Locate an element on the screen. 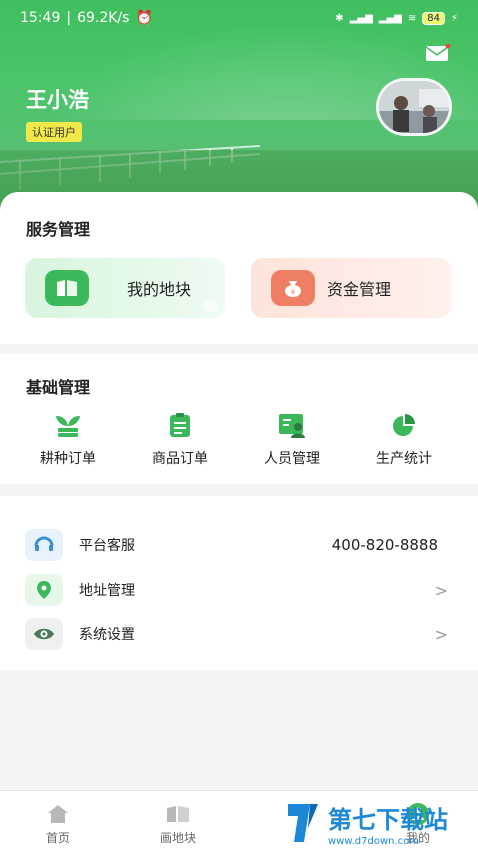 This screenshot has height=850, width=478. avatar-image is located at coordinates (414, 107).